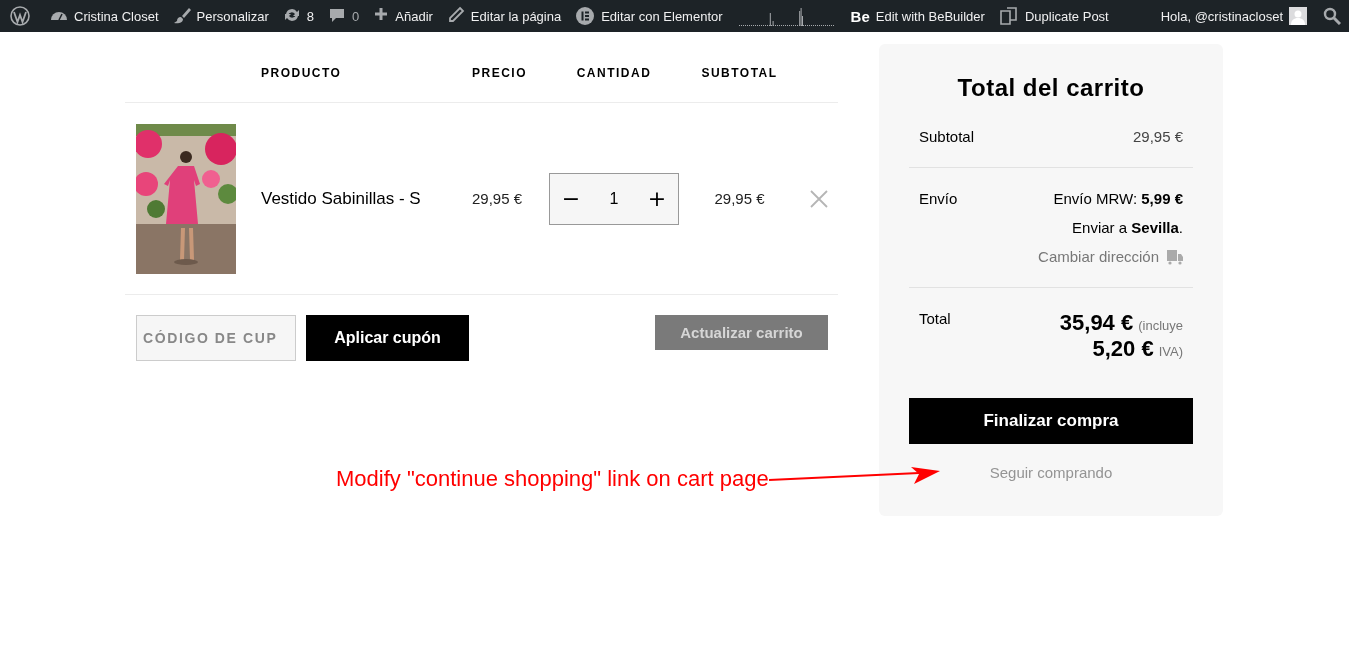 This screenshot has height=657, width=1349. Describe the element at coordinates (1298, 16) in the screenshot. I see `avatar-icon` at that location.